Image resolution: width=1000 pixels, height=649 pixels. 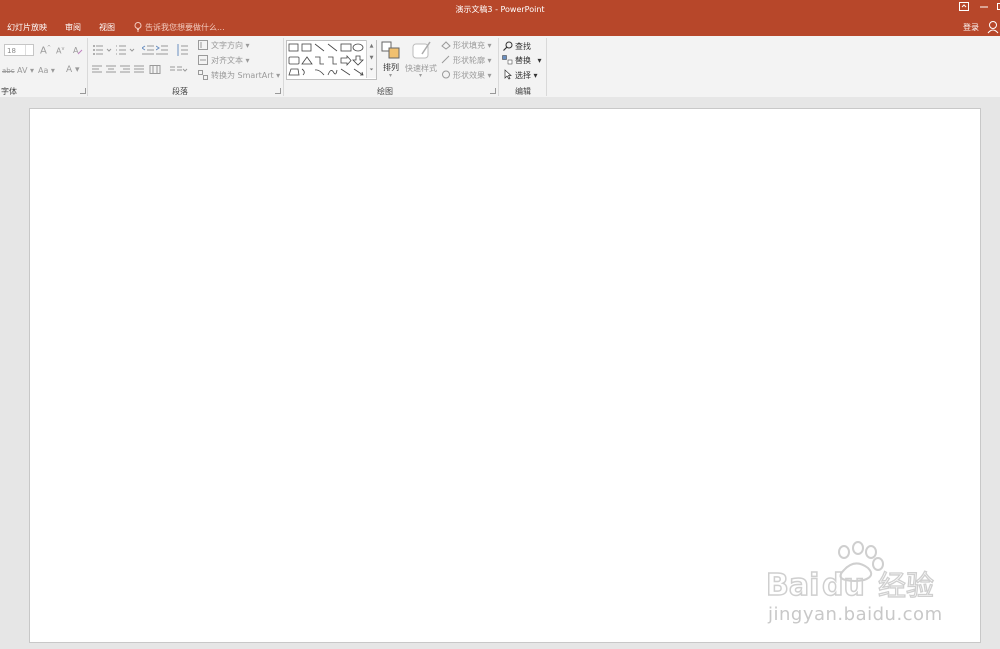 What do you see at coordinates (508, 74) in the screenshot?
I see `select-cursor-icon` at bounding box center [508, 74].